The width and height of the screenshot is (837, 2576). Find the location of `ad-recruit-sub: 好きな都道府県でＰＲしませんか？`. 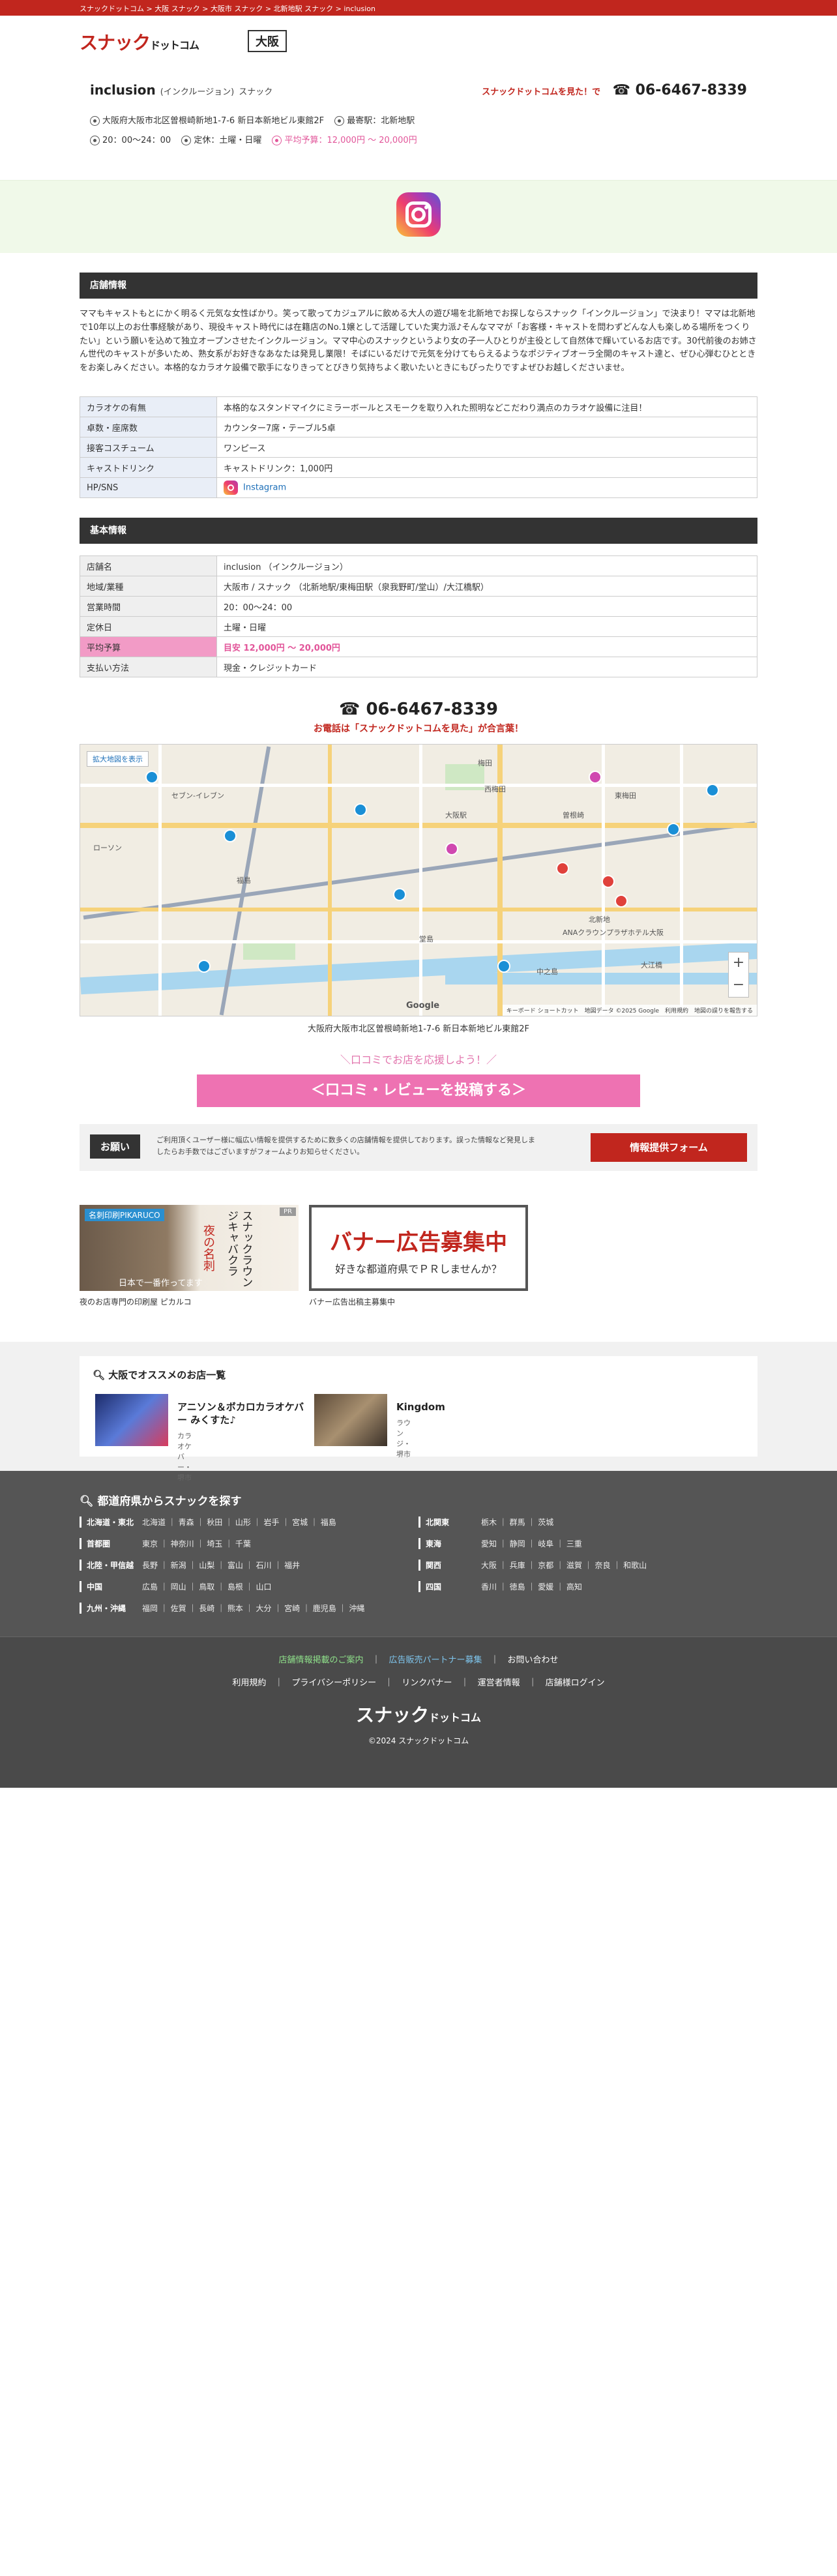

ad-recruit-sub: 好きな都道府県でＰＲしませんか？ is located at coordinates (419, 1269).